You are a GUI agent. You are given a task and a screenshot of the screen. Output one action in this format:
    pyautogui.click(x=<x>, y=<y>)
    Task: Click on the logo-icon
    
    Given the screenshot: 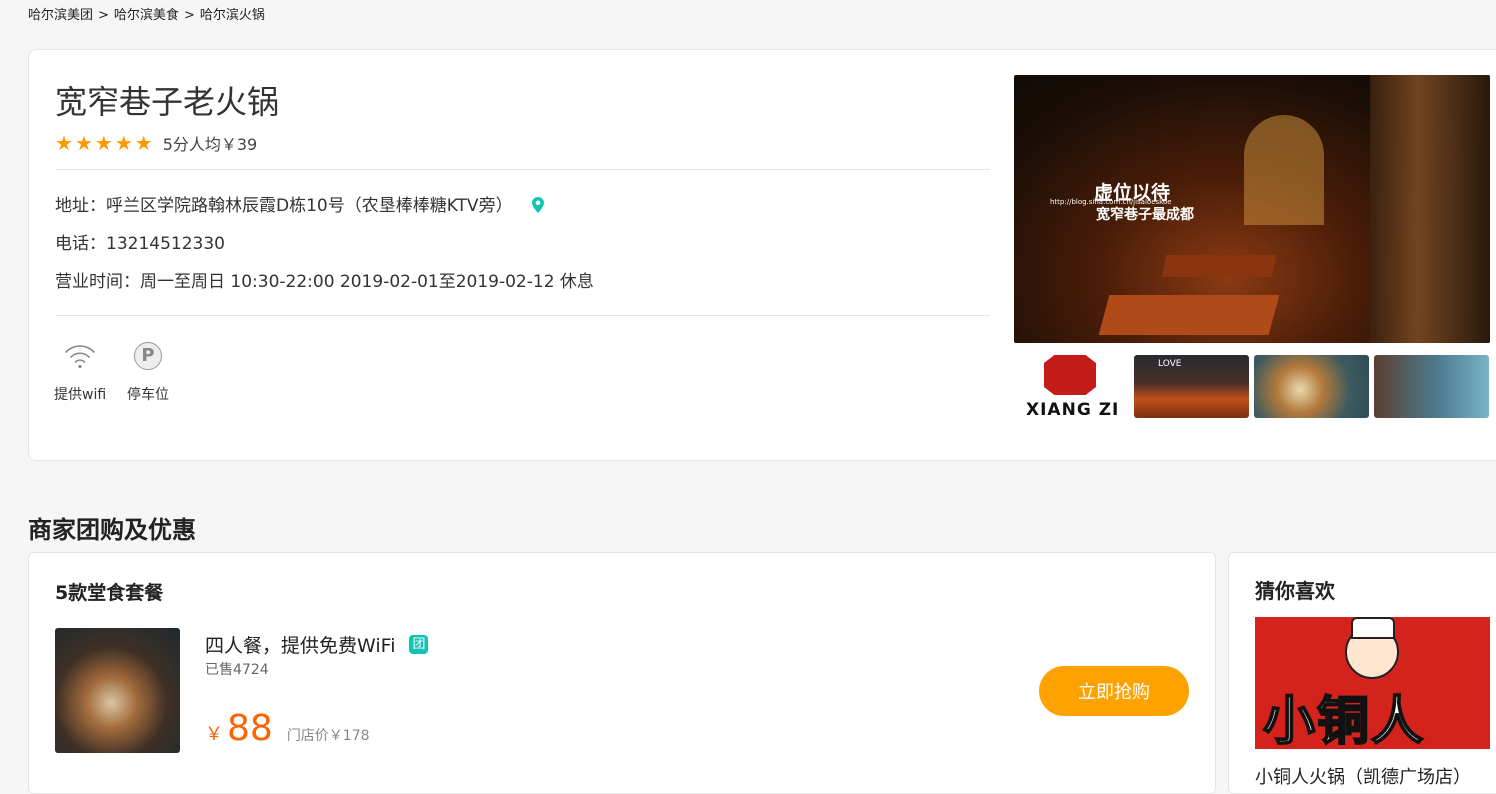 What is the action you would take?
    pyautogui.click(x=1070, y=375)
    